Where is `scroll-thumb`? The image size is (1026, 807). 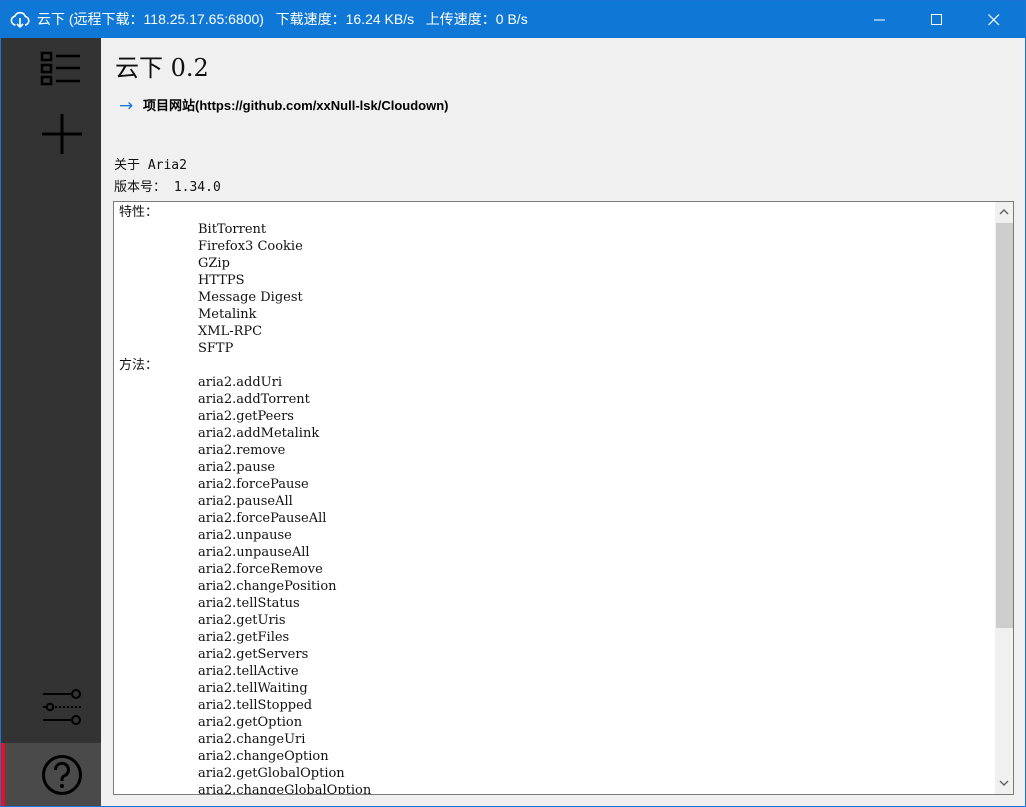 scroll-thumb is located at coordinates (1004, 425).